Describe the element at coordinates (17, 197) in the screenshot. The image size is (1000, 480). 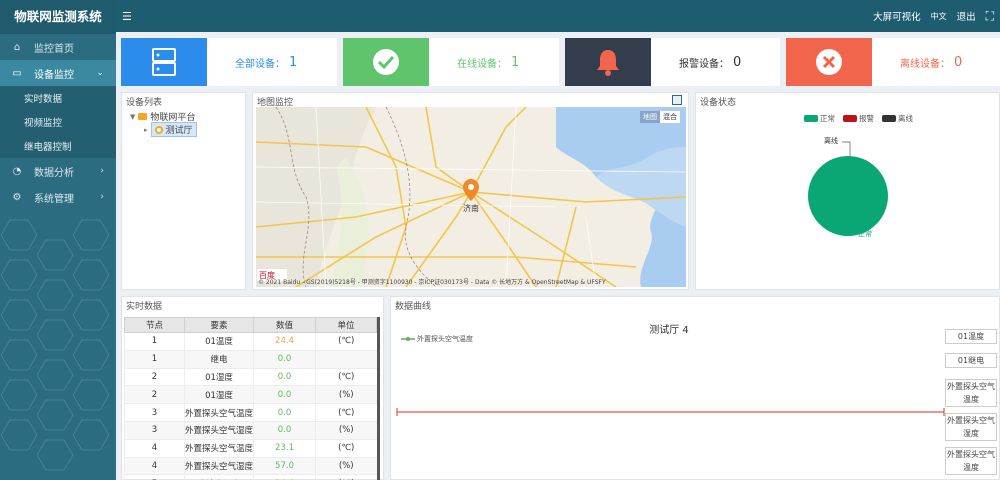
I see `gear-icon: ⚙` at that location.